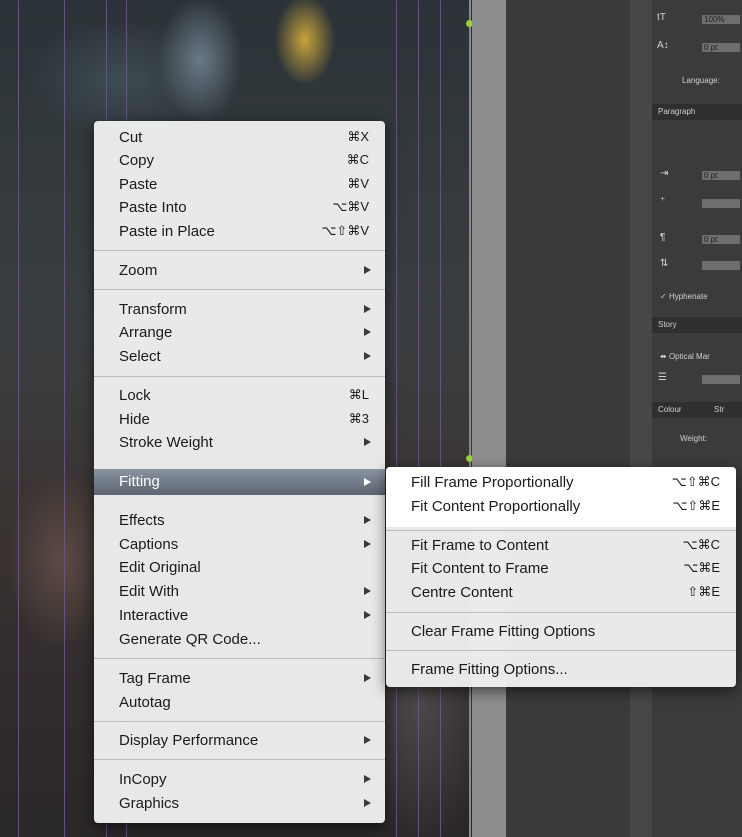  I want to click on menu-item-tag-frame: Tag Frame, so click(239, 679).